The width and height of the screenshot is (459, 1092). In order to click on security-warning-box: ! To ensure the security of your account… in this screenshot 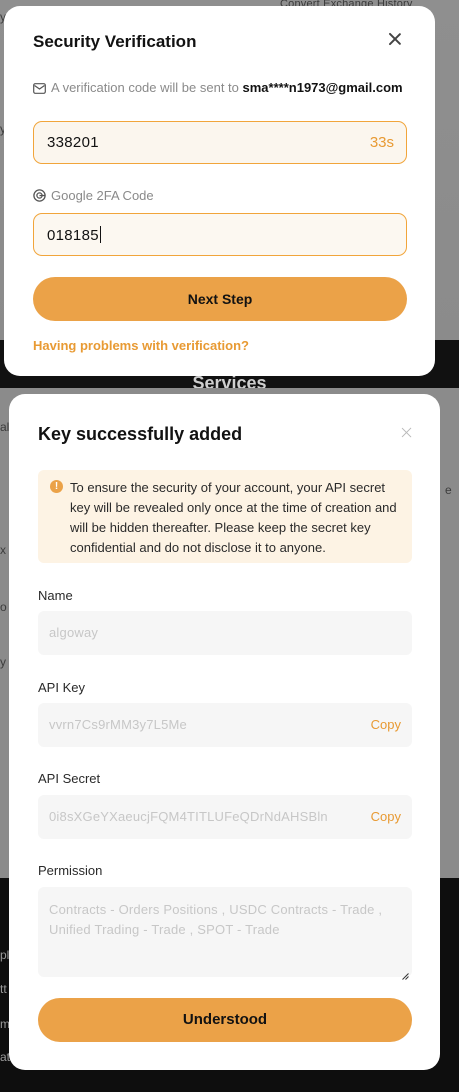, I will do `click(225, 516)`.